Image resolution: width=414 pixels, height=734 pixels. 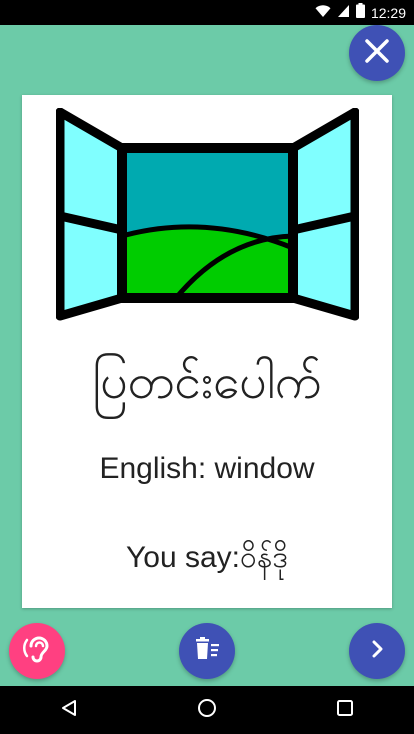 I want to click on close-icon, so click(x=377, y=53).